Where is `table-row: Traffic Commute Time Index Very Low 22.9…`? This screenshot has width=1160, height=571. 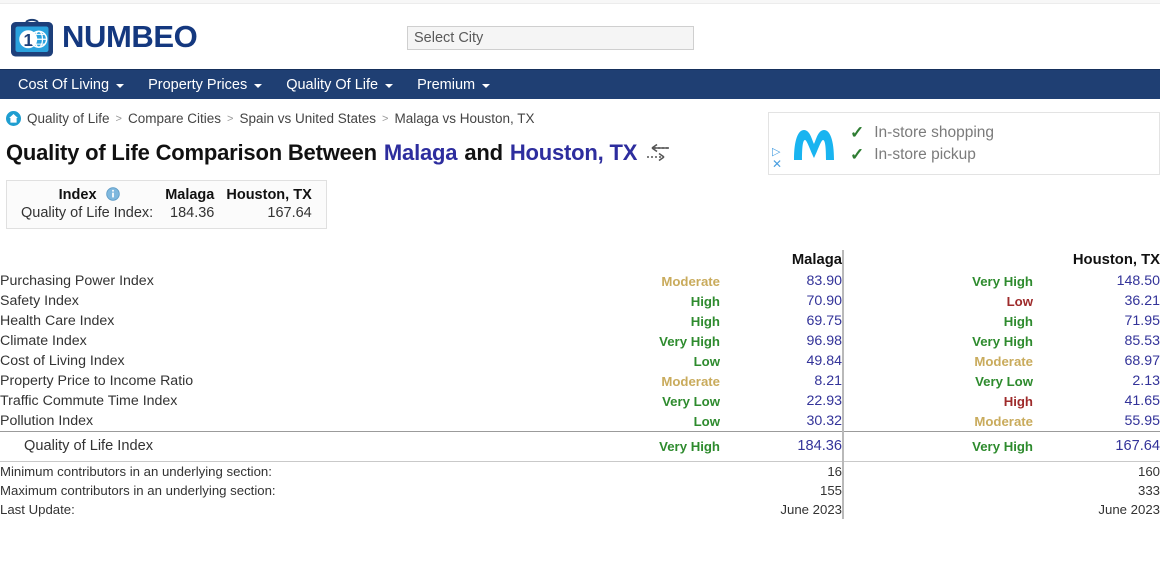
table-row: Traffic Commute Time Index Very Low 22.9… is located at coordinates (580, 401).